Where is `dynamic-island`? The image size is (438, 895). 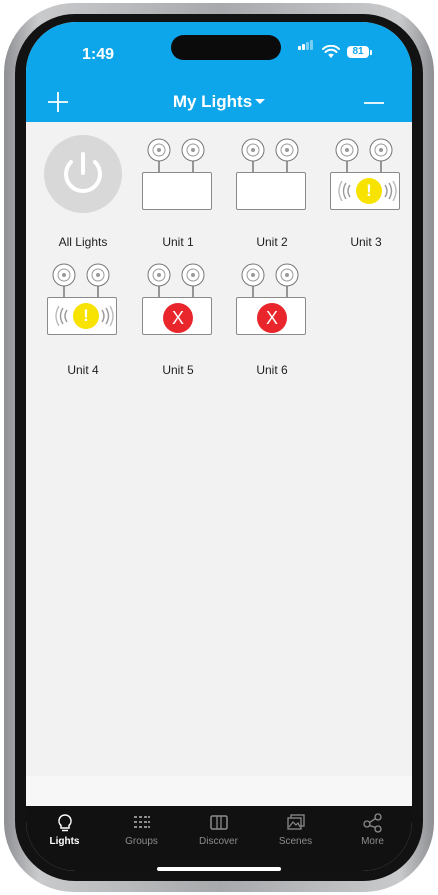
dynamic-island is located at coordinates (226, 47).